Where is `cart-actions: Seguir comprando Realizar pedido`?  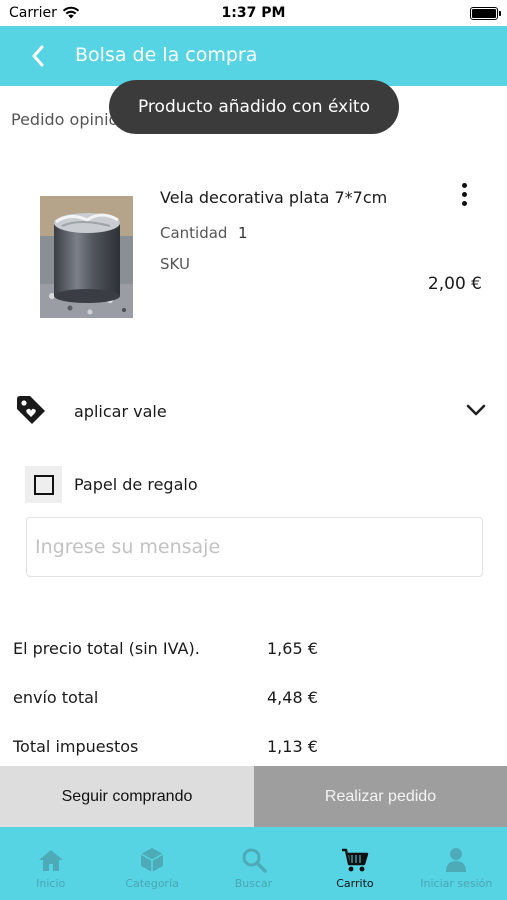
cart-actions: Seguir comprando Realizar pedido is located at coordinates (253, 796).